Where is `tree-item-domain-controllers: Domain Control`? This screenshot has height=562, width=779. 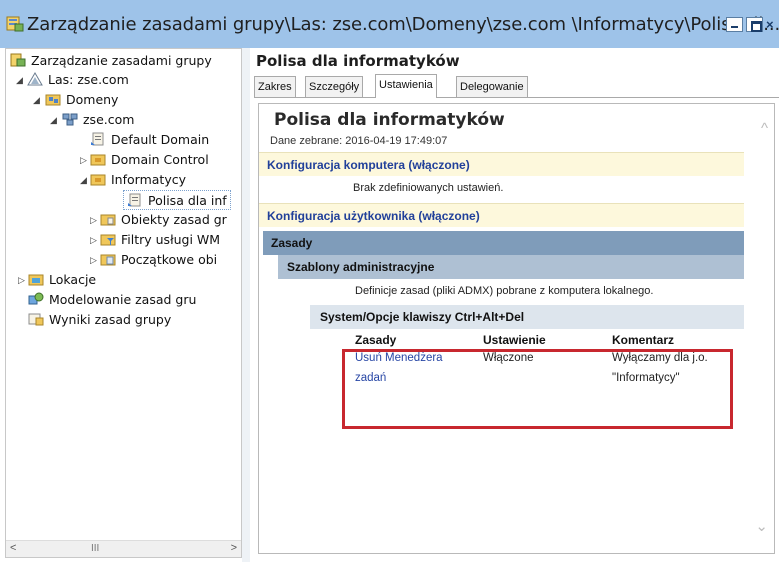
tree-item-domain-controllers: Domain Control is located at coordinates (149, 160).